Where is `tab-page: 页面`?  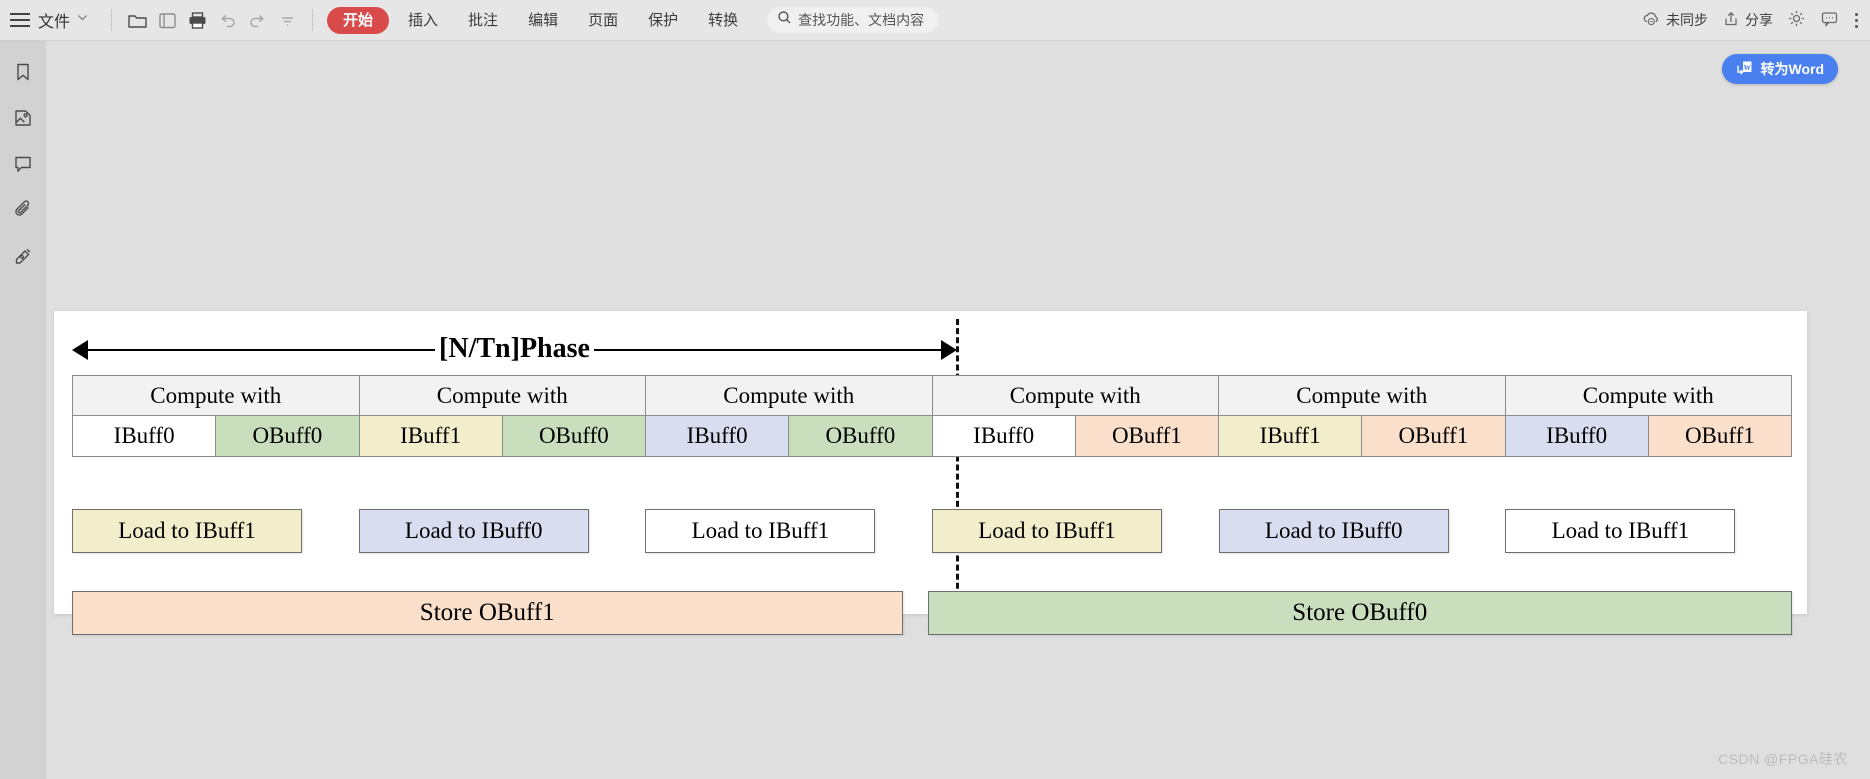
tab-page: 页面 is located at coordinates (603, 20).